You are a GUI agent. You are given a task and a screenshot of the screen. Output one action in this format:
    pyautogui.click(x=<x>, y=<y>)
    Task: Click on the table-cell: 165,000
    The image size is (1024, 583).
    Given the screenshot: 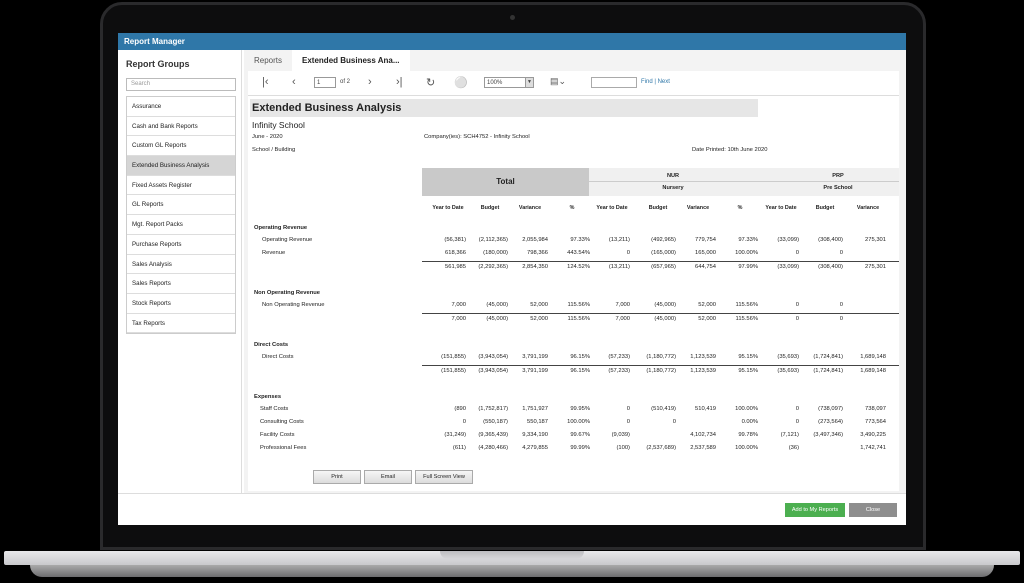 What is the action you would take?
    pyautogui.click(x=705, y=253)
    